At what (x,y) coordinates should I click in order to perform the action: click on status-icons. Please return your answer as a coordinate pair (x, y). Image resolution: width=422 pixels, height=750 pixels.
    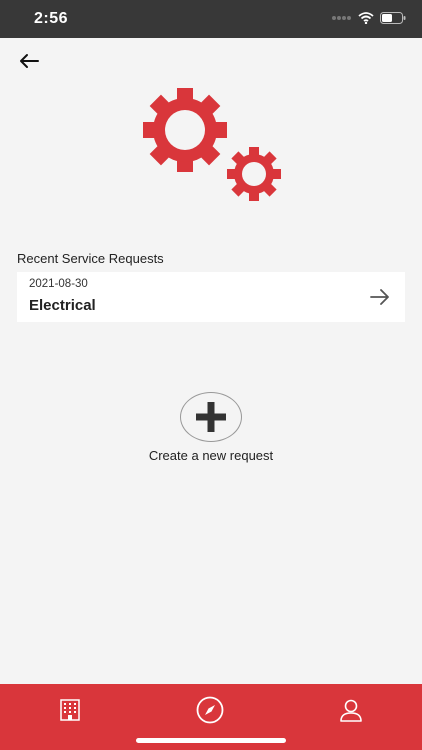
    Looking at the image, I should click on (369, 18).